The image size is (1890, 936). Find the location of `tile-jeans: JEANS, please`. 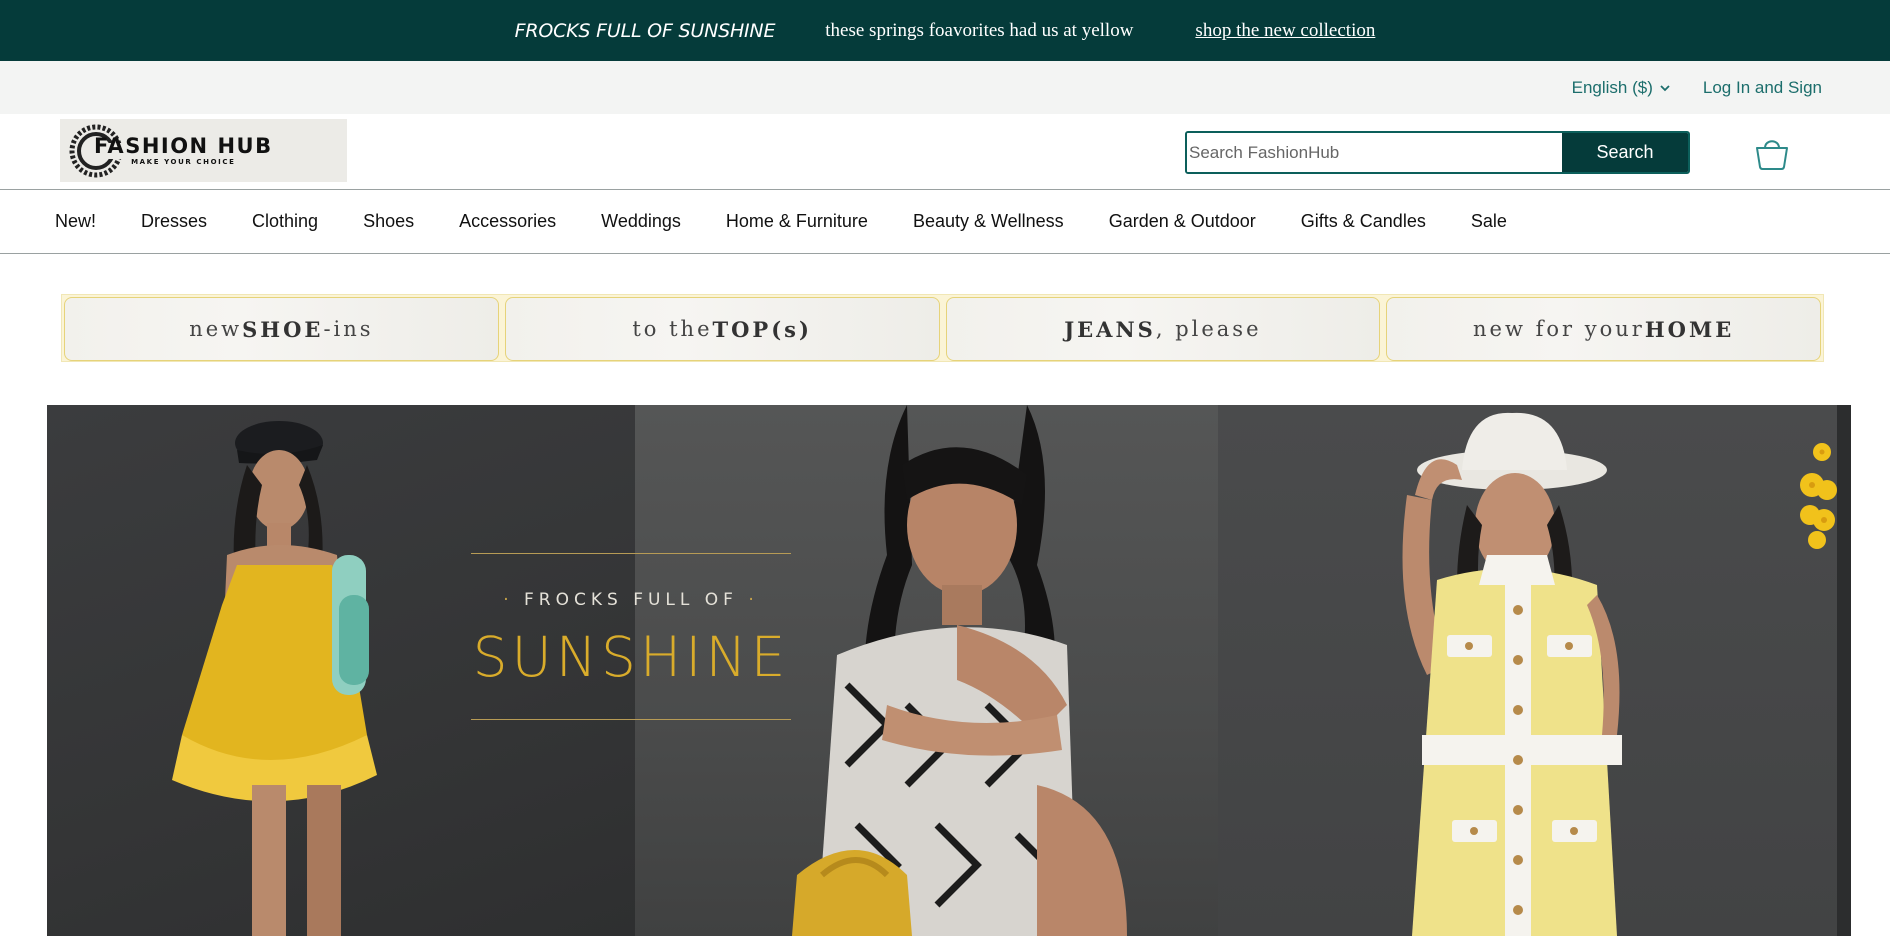

tile-jeans: JEANS, please is located at coordinates (1163, 329).